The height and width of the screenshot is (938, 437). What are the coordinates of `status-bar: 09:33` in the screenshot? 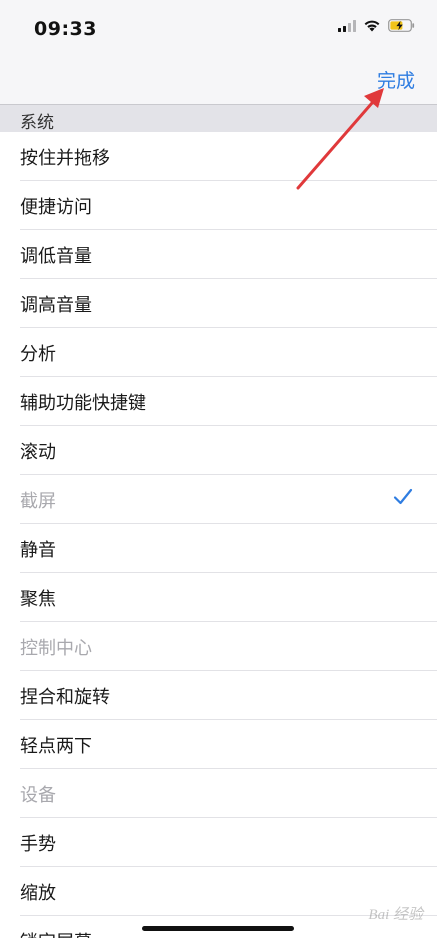 It's located at (218, 29).